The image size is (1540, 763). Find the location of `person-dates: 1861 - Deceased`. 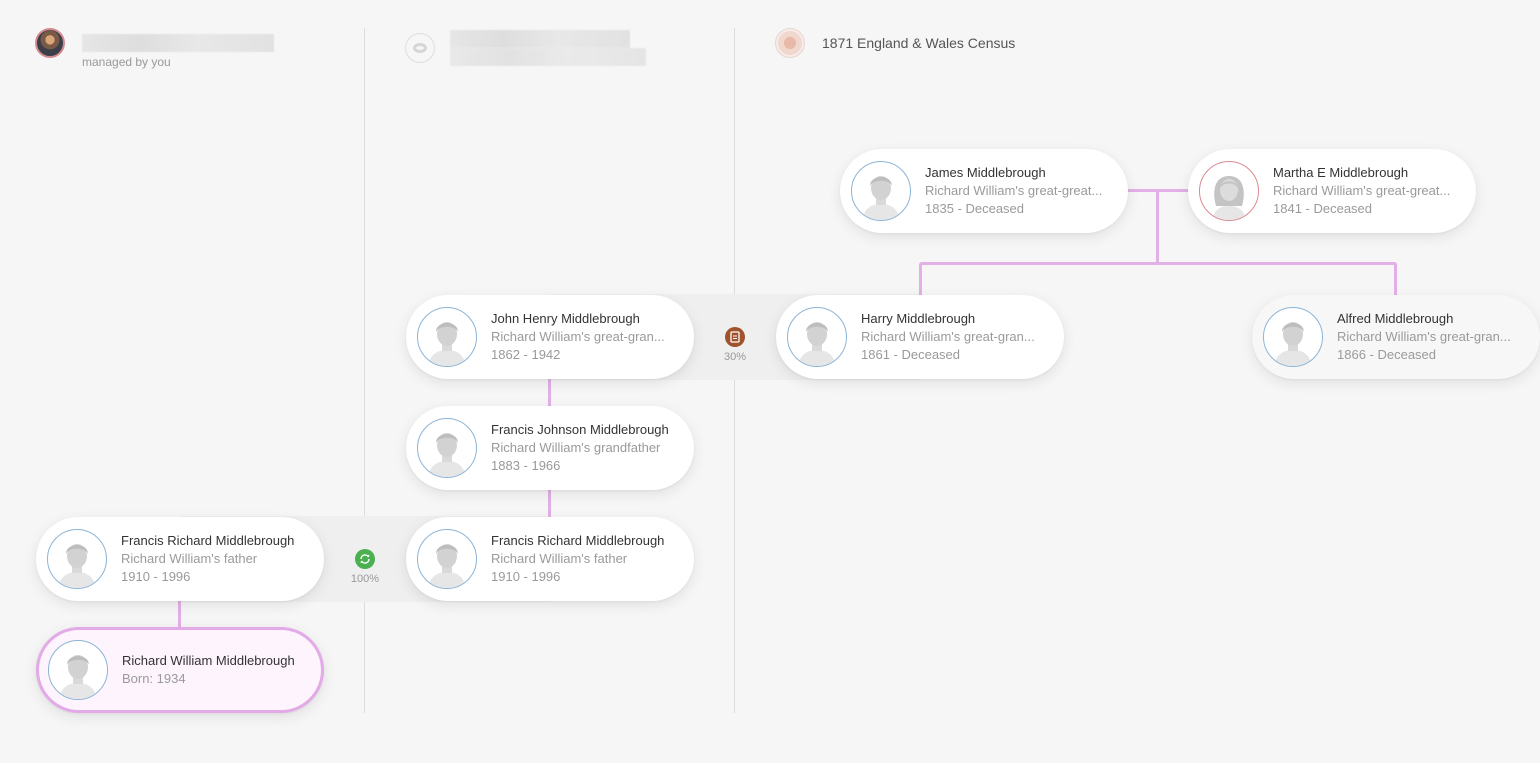

person-dates: 1861 - Deceased is located at coordinates (911, 354).